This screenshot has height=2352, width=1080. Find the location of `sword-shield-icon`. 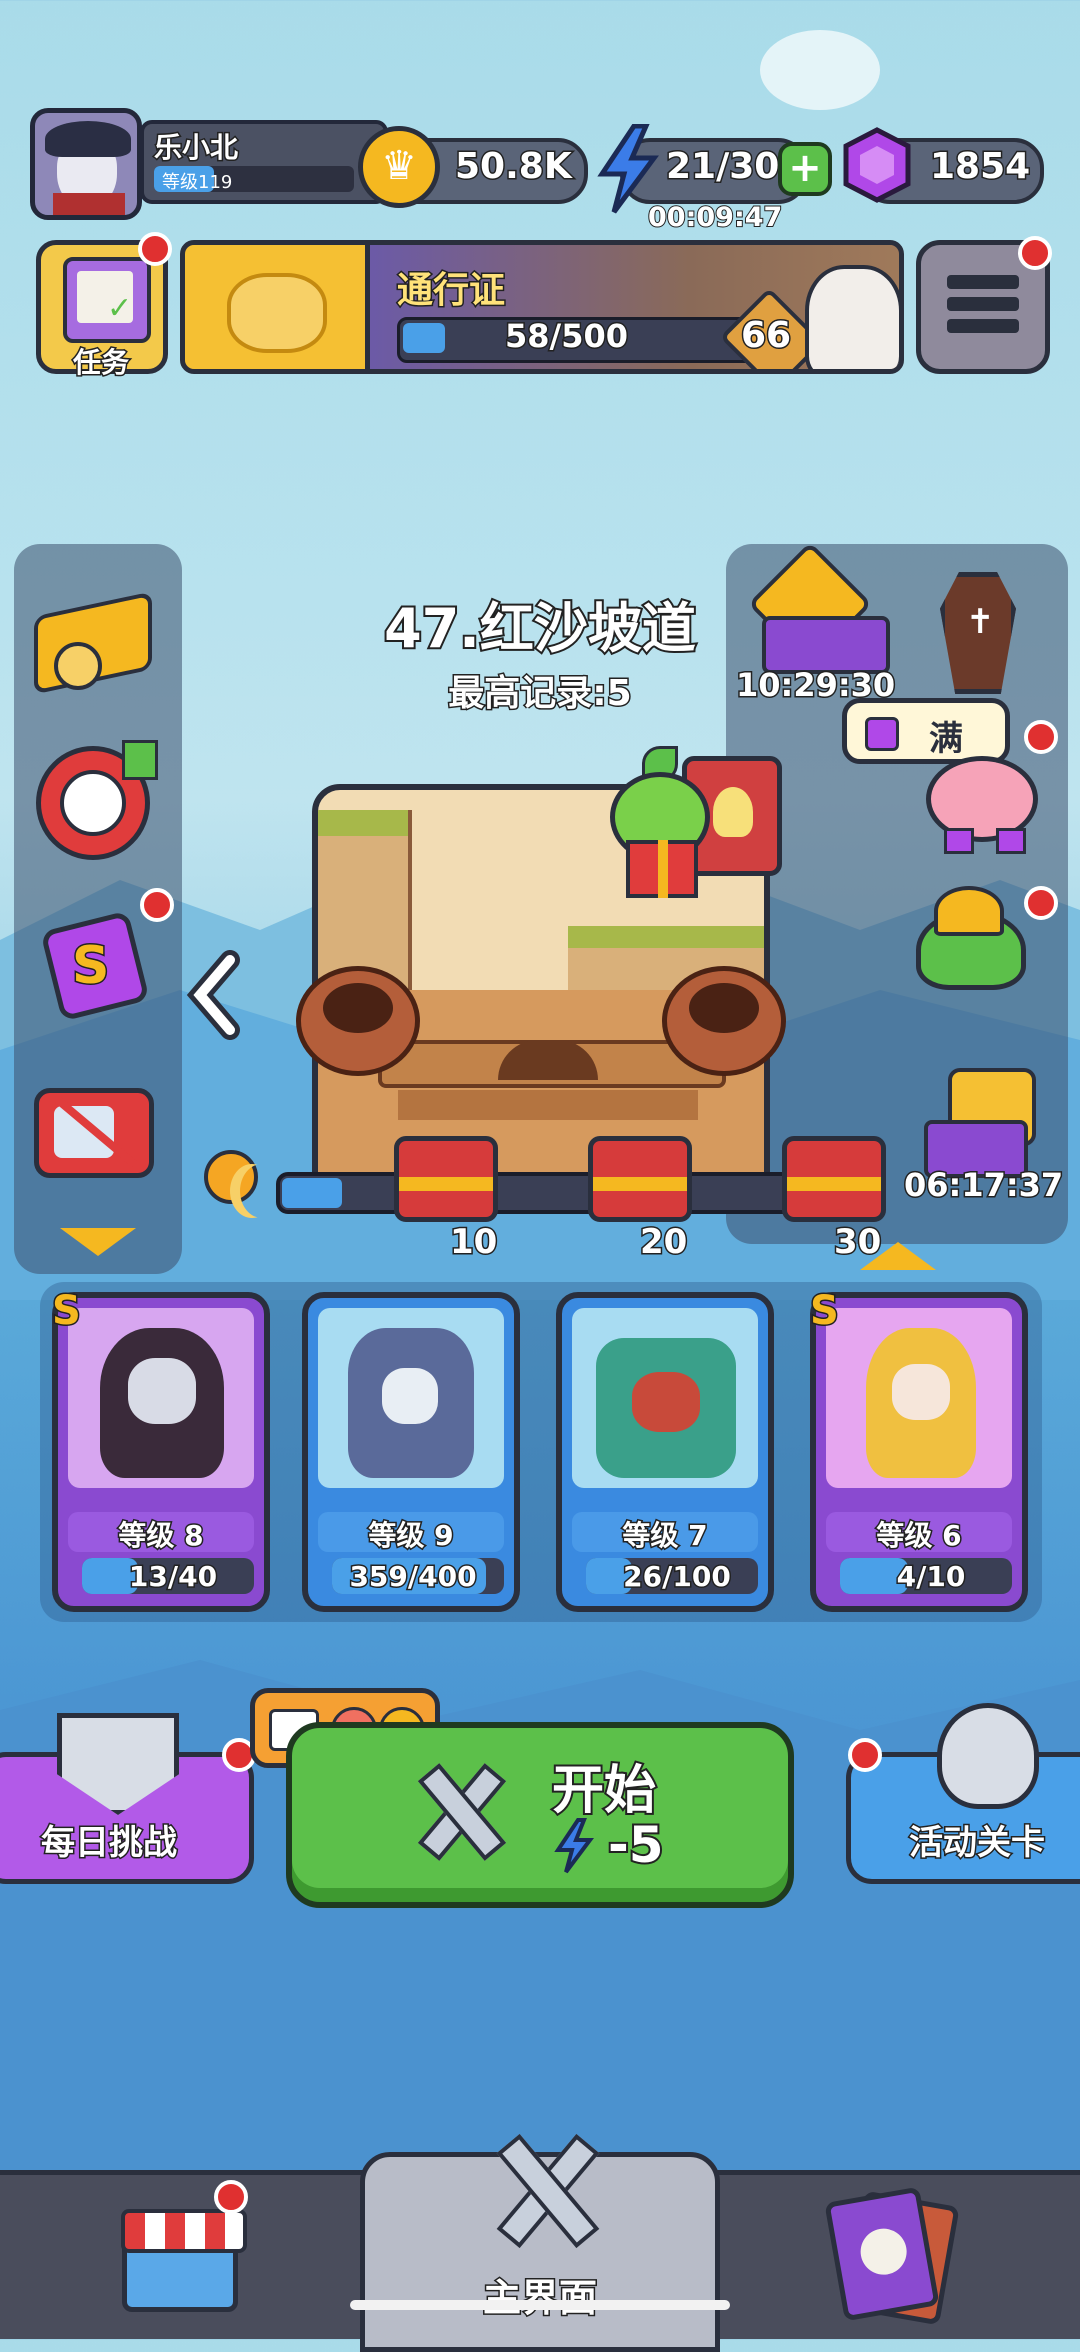

sword-shield-icon is located at coordinates (988, 1756).